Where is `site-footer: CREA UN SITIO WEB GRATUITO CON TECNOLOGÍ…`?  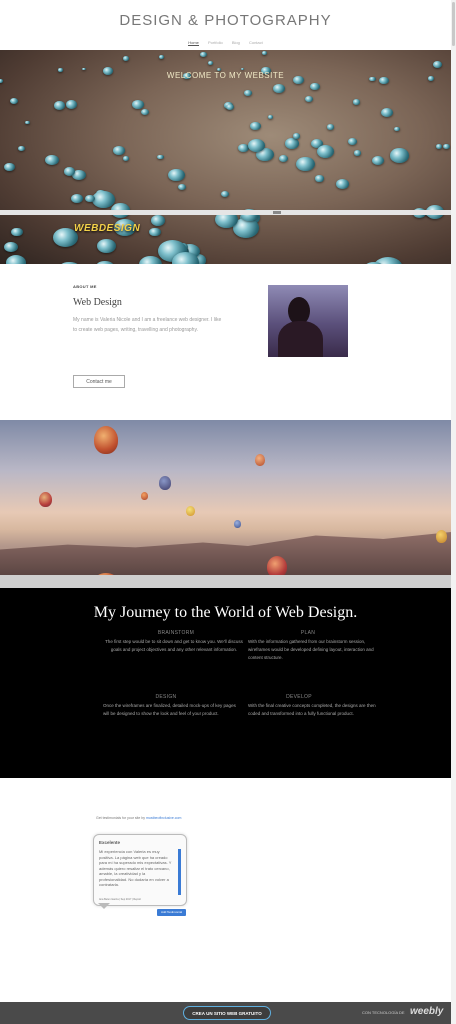
site-footer: CREA UN SITIO WEB GRATUITO CON TECNOLOGÍ… is located at coordinates (225, 1013).